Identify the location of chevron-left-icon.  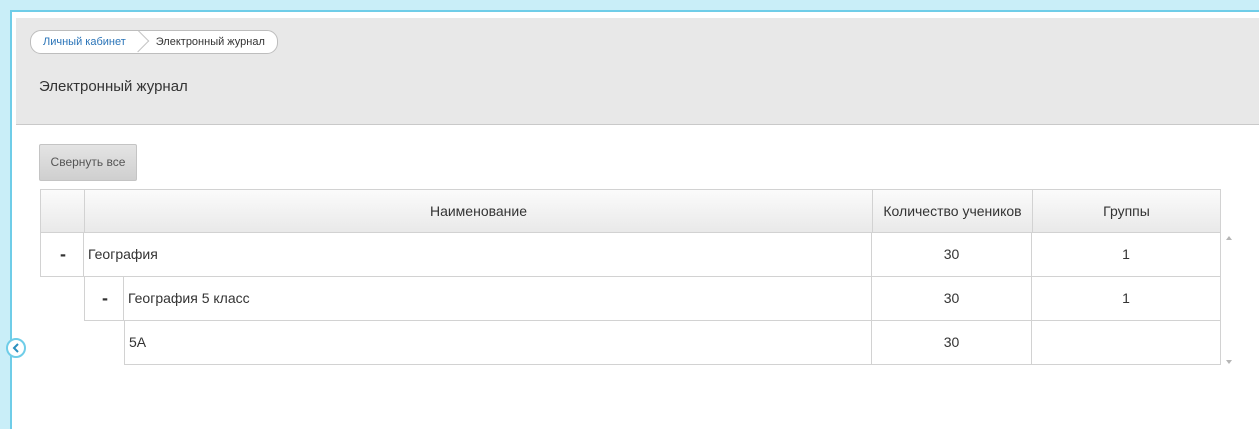
(15, 348).